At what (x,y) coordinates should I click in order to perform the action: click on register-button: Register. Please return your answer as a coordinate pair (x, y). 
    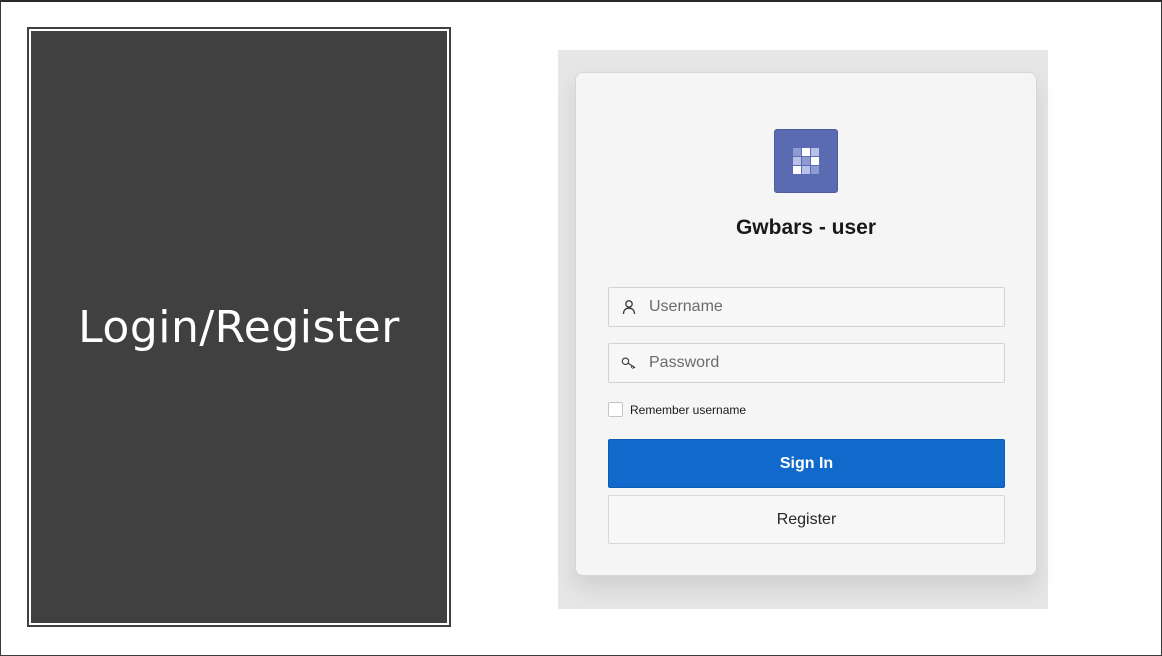
    Looking at the image, I should click on (806, 519).